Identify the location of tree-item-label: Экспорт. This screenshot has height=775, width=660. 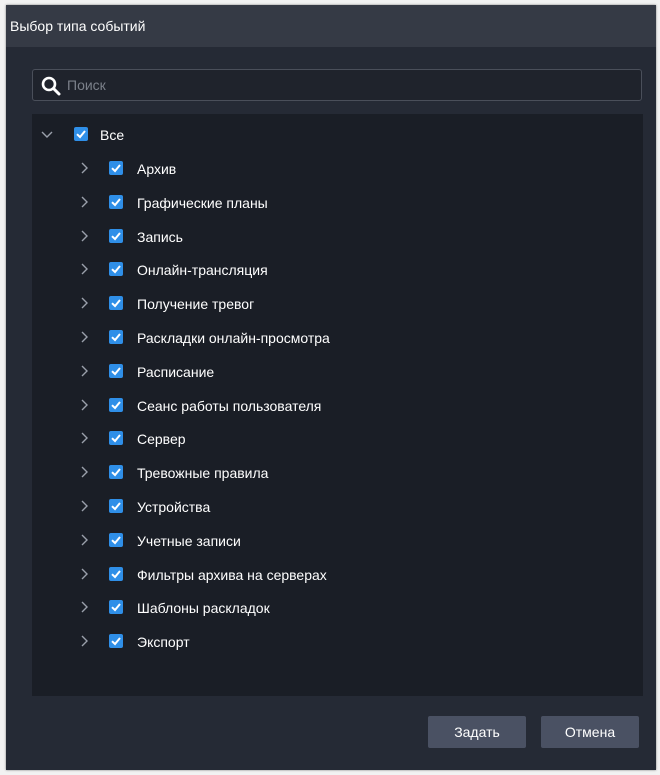
(163, 642).